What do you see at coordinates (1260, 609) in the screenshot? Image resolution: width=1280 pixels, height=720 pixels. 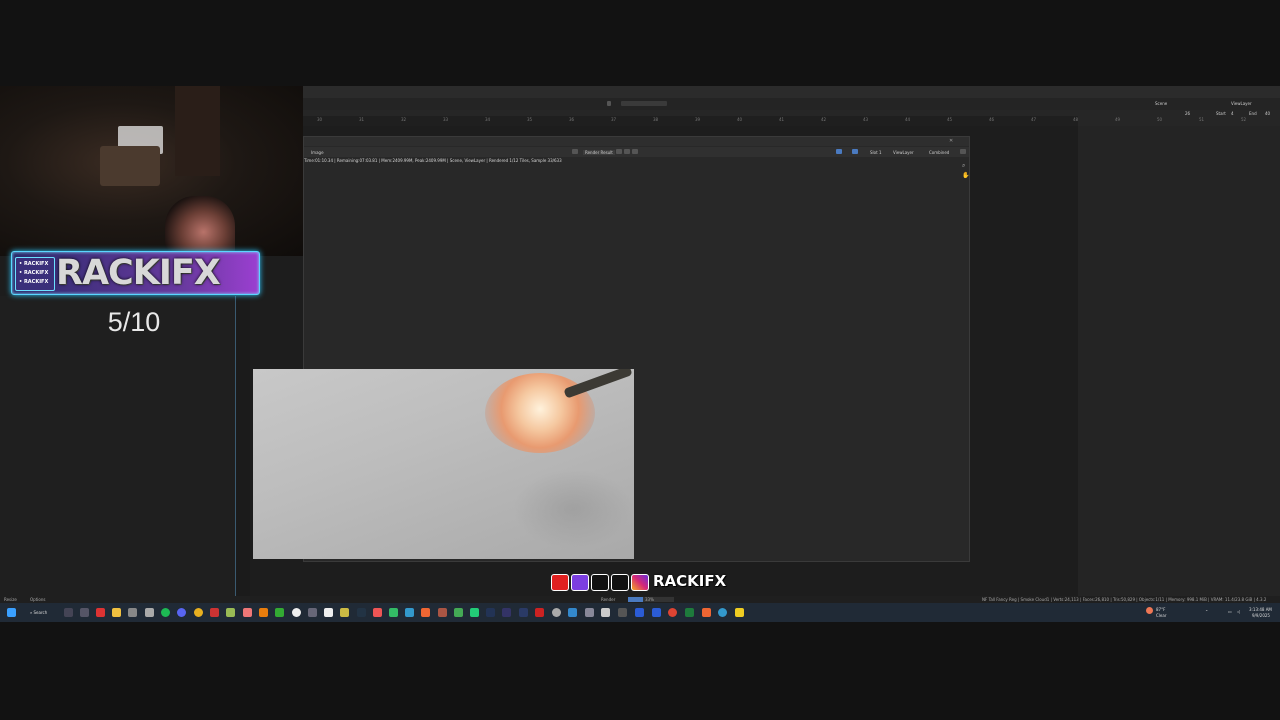 I see `clock-time: 3:13:48 AM` at bounding box center [1260, 609].